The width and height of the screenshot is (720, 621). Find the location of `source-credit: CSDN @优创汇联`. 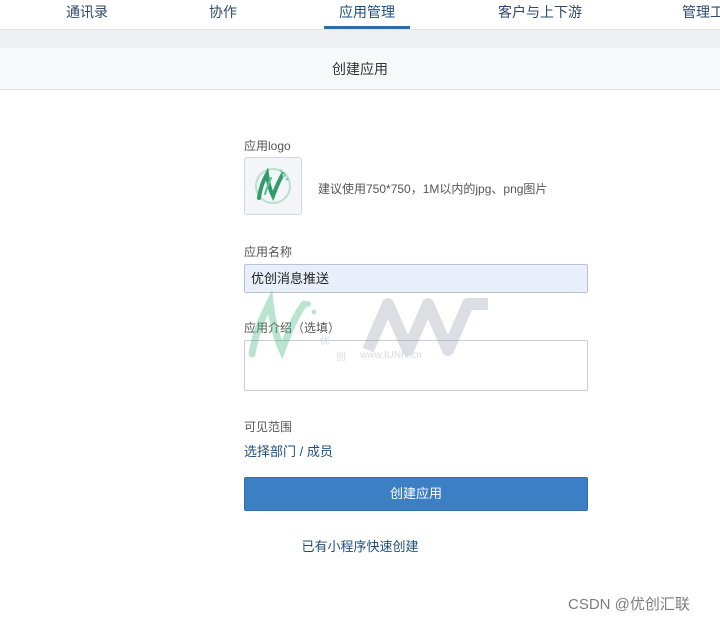

source-credit: CSDN @优创汇联 is located at coordinates (629, 604).